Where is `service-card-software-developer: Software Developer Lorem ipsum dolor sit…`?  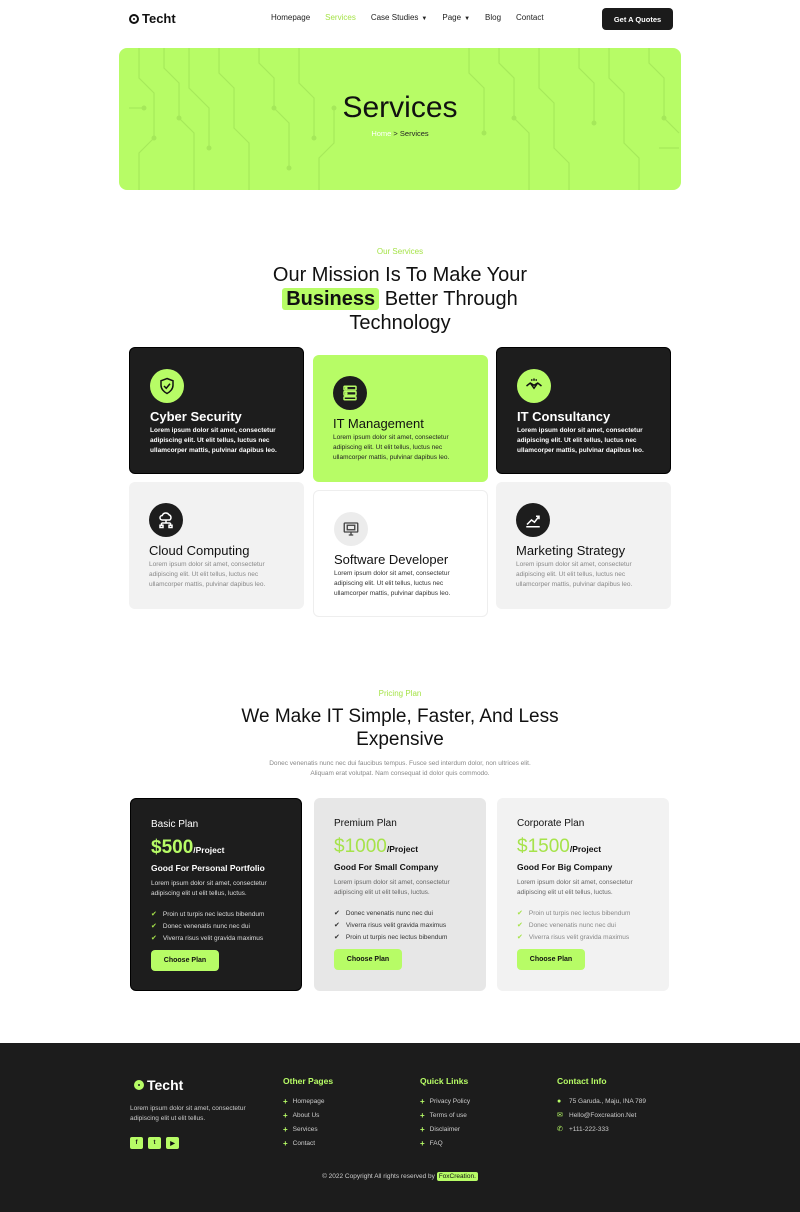
service-card-software-developer: Software Developer Lorem ipsum dolor sit… is located at coordinates (400, 553).